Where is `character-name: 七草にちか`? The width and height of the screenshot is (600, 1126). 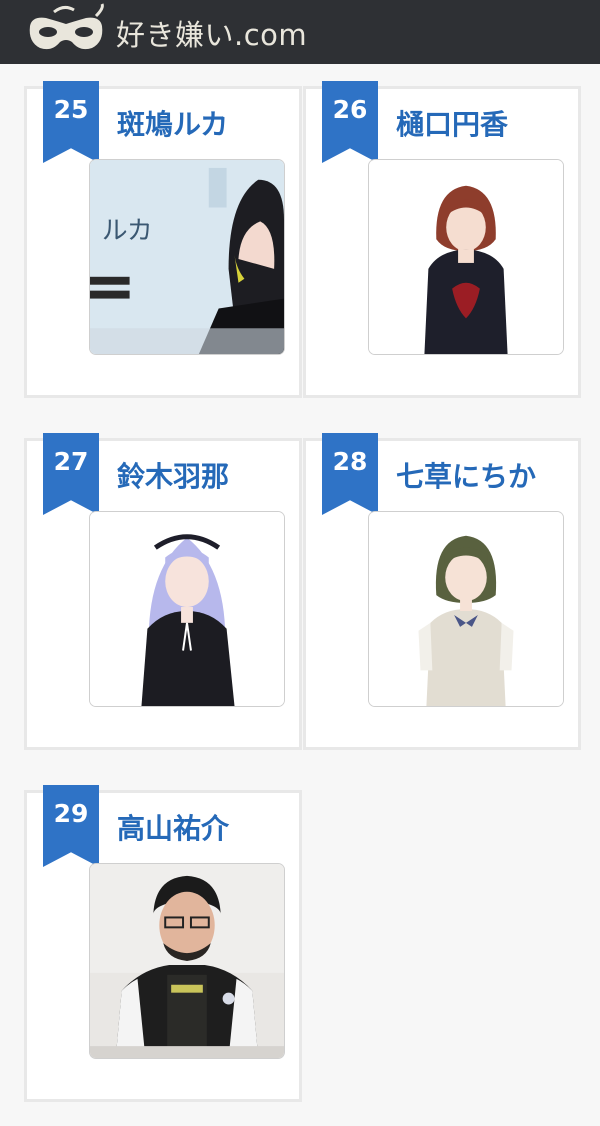 character-name: 七草にちか is located at coordinates (466, 475).